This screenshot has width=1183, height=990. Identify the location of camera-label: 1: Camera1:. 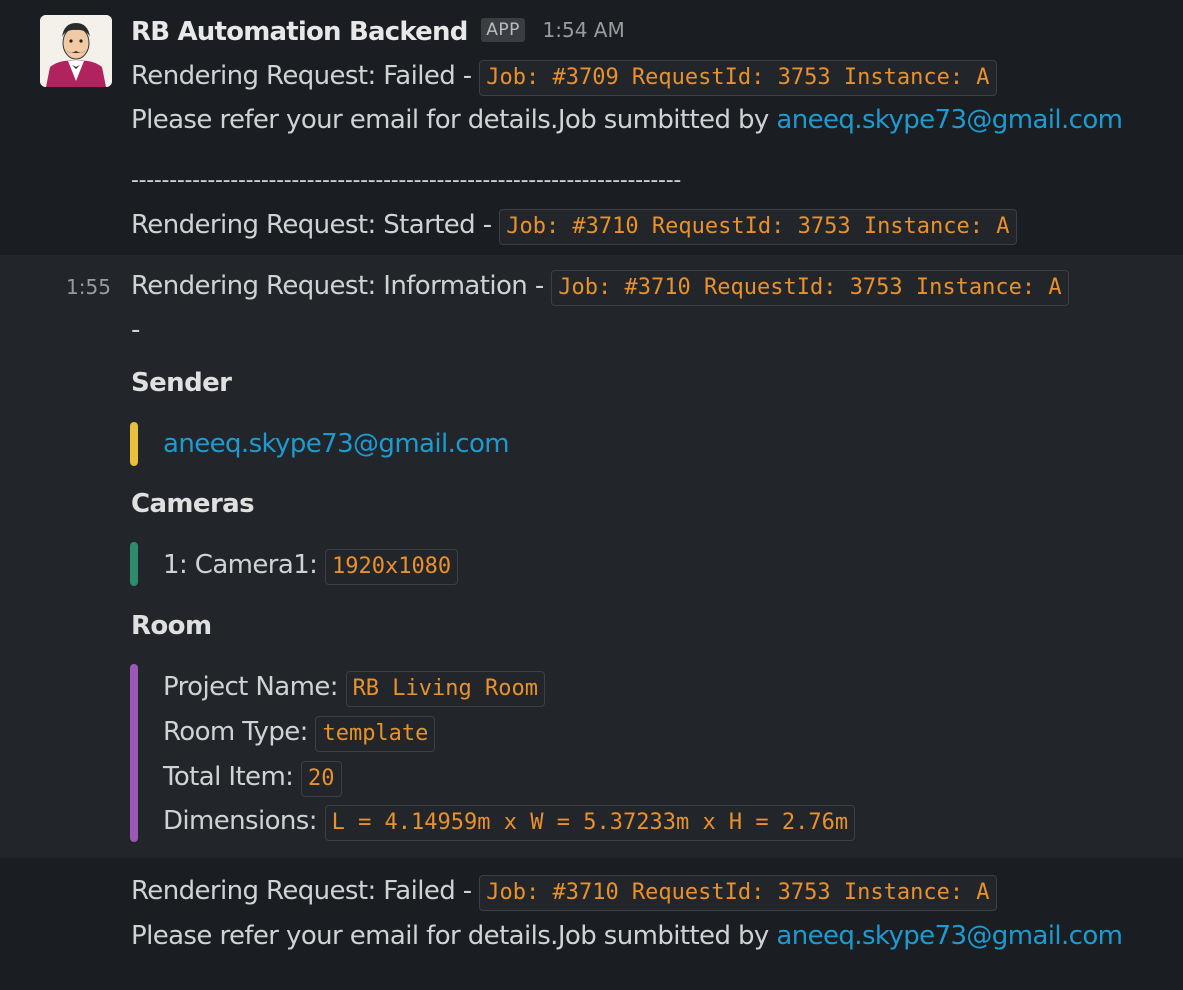
(244, 565).